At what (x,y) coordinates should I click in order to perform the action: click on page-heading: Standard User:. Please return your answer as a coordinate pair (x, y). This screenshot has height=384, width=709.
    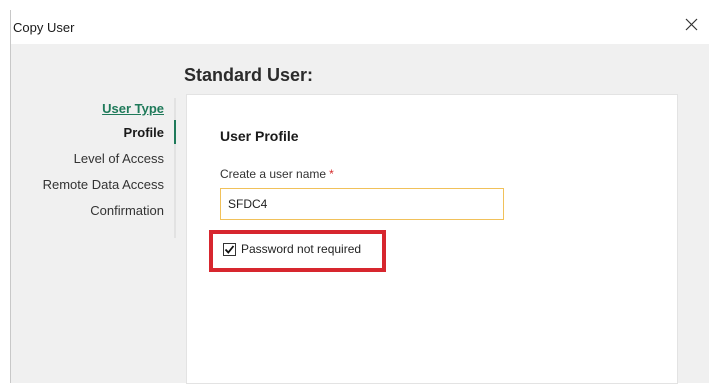
    Looking at the image, I should click on (249, 75).